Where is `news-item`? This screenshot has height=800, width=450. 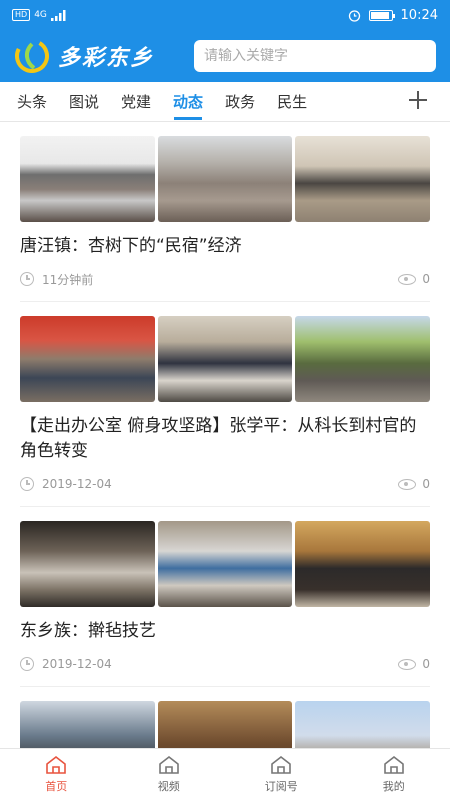 news-item is located at coordinates (225, 717).